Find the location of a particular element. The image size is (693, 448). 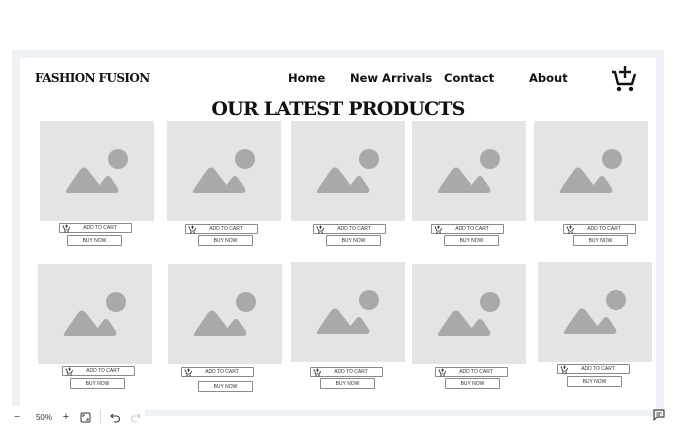

zoom-toolbar: − 50% + is located at coordinates (77, 417).